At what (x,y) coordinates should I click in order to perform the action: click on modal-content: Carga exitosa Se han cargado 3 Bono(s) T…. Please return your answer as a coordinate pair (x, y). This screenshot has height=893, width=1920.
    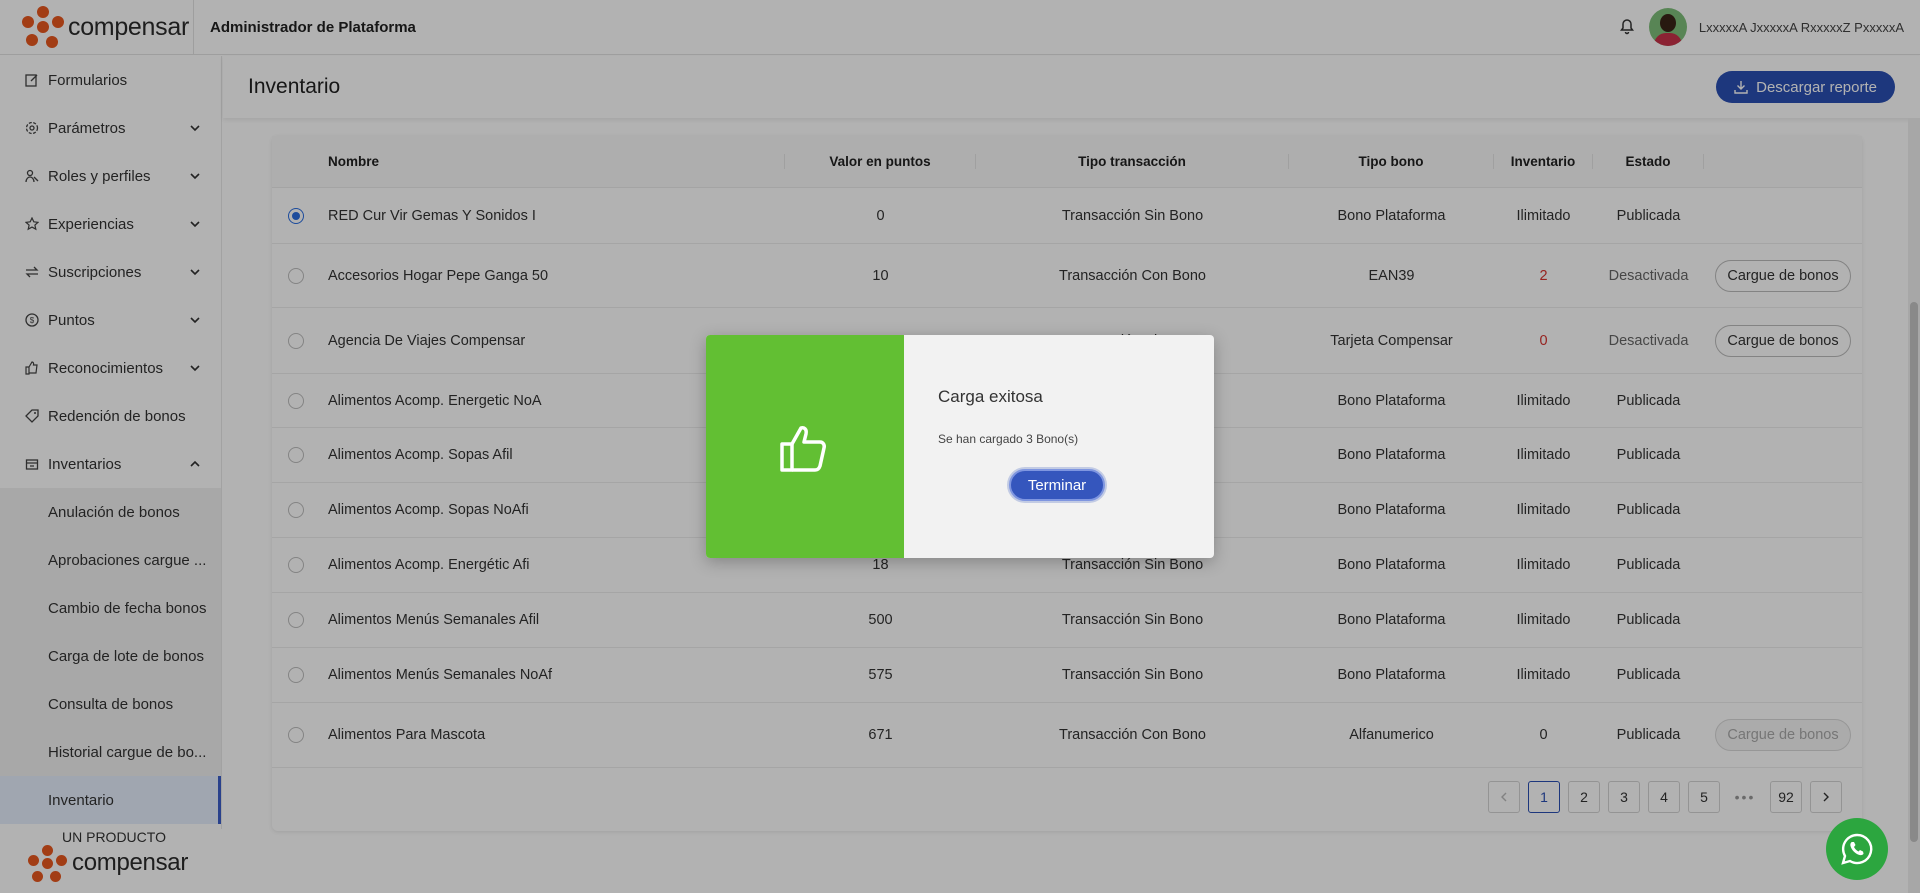
    Looking at the image, I should click on (1059, 446).